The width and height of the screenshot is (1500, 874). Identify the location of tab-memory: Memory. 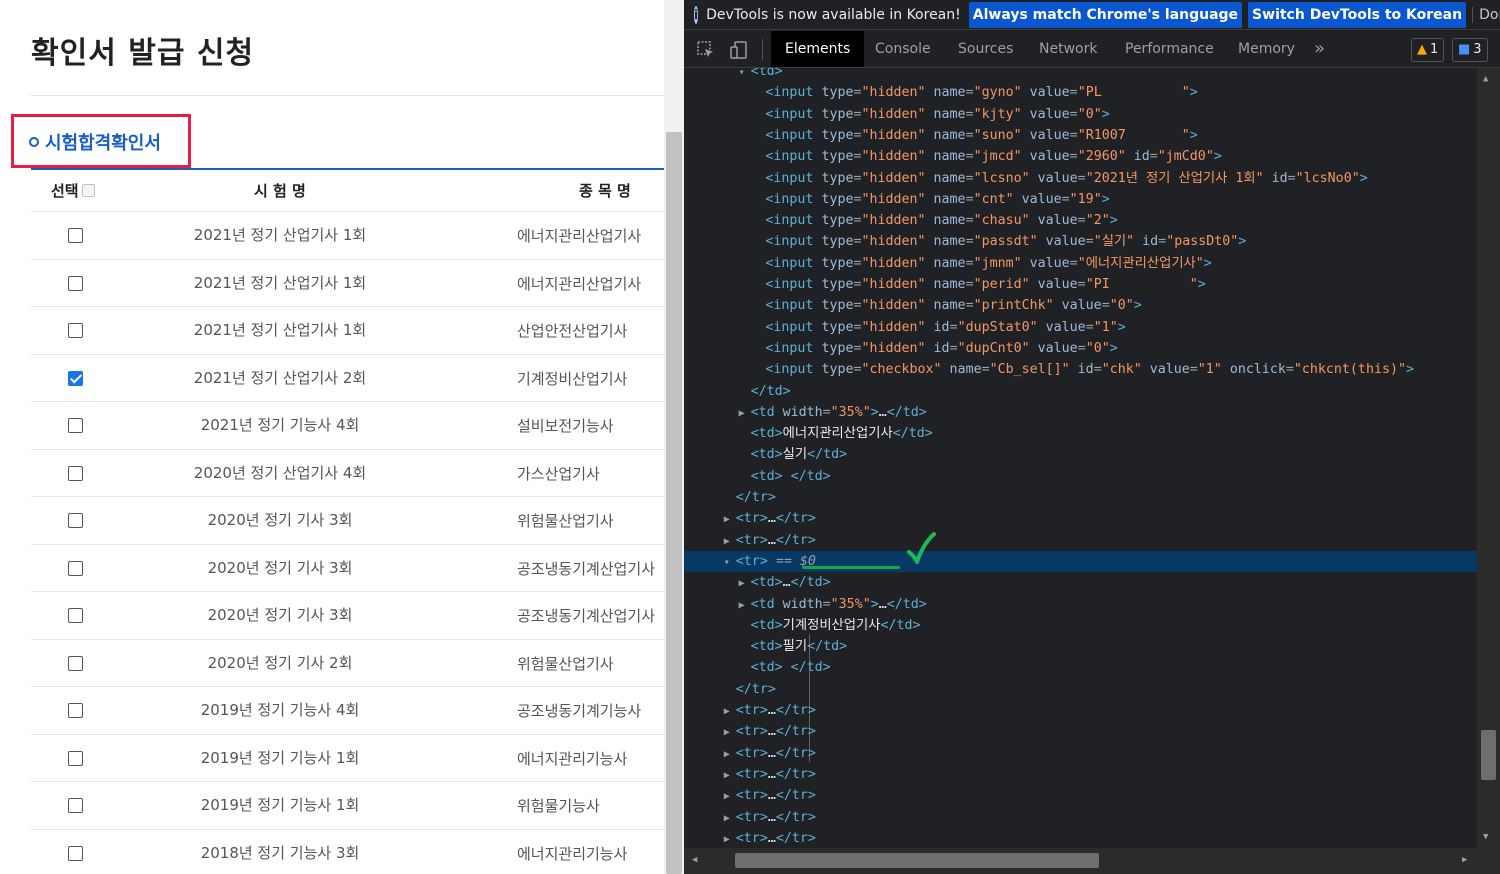
(1266, 49).